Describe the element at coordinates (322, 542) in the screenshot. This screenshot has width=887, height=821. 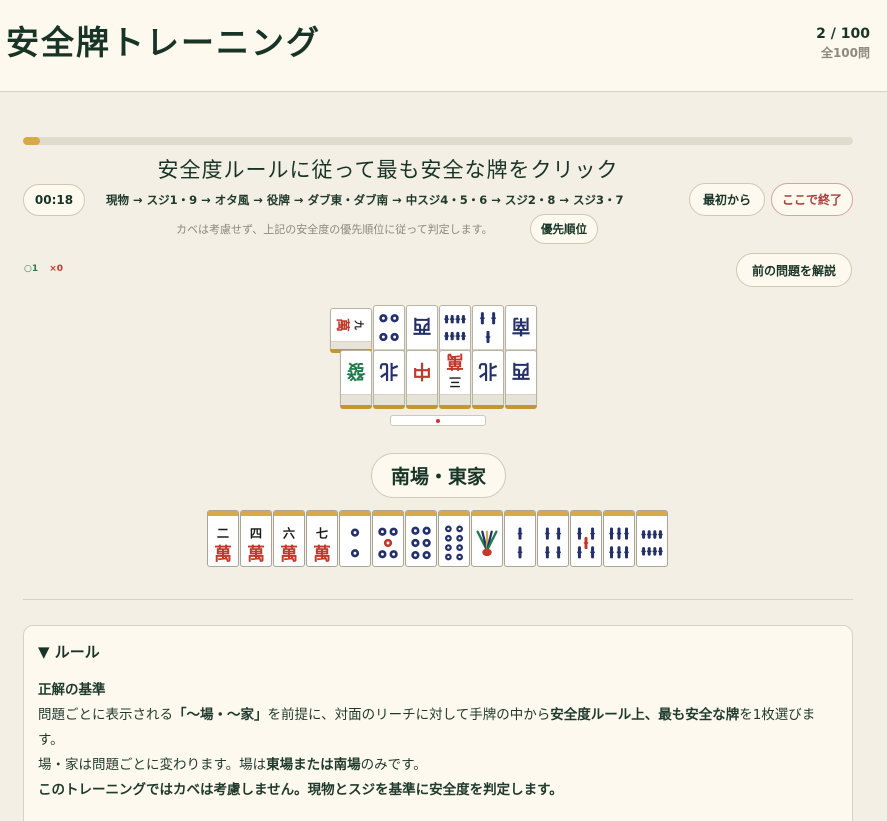
I see `tile-face: 七萬` at that location.